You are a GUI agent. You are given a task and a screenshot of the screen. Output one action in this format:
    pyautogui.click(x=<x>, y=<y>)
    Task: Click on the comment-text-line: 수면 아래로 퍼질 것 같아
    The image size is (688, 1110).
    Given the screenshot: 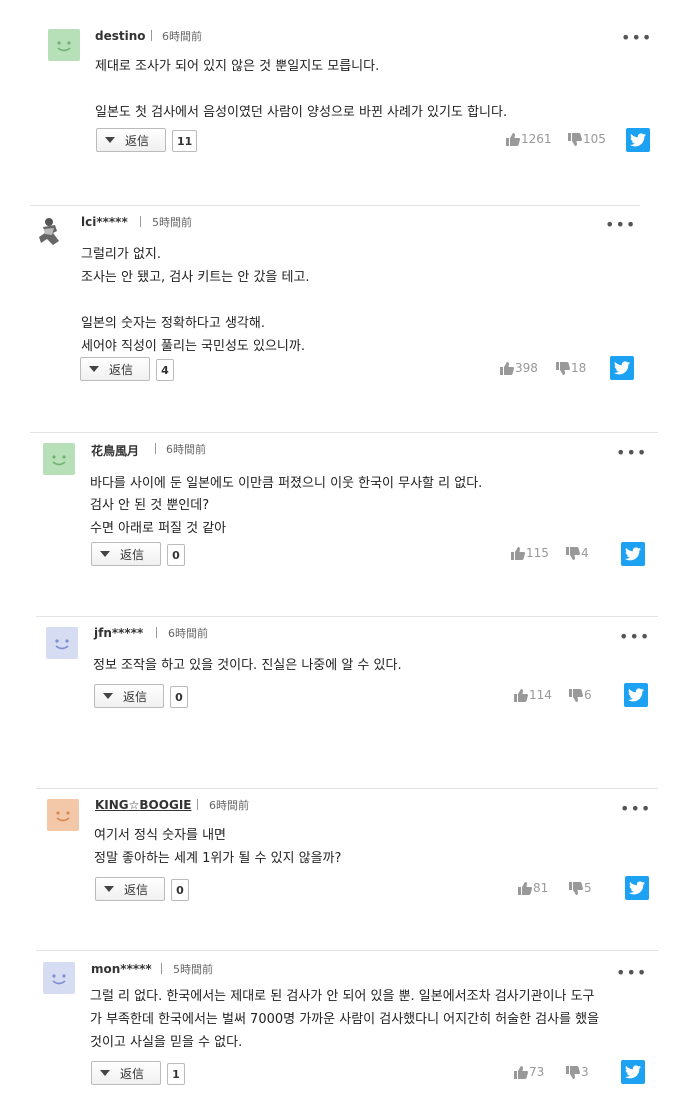 What is the action you would take?
    pyautogui.click(x=158, y=528)
    